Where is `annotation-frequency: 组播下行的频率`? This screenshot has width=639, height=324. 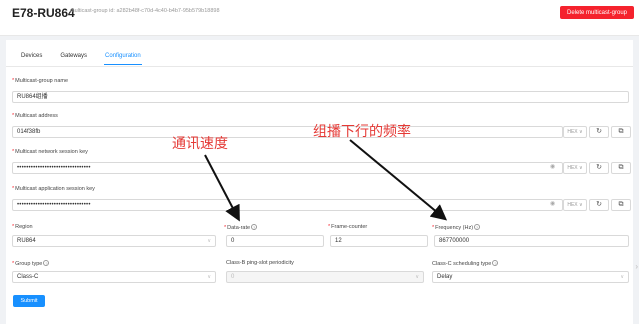
annotation-frequency: 组播下行的频率 is located at coordinates (362, 132).